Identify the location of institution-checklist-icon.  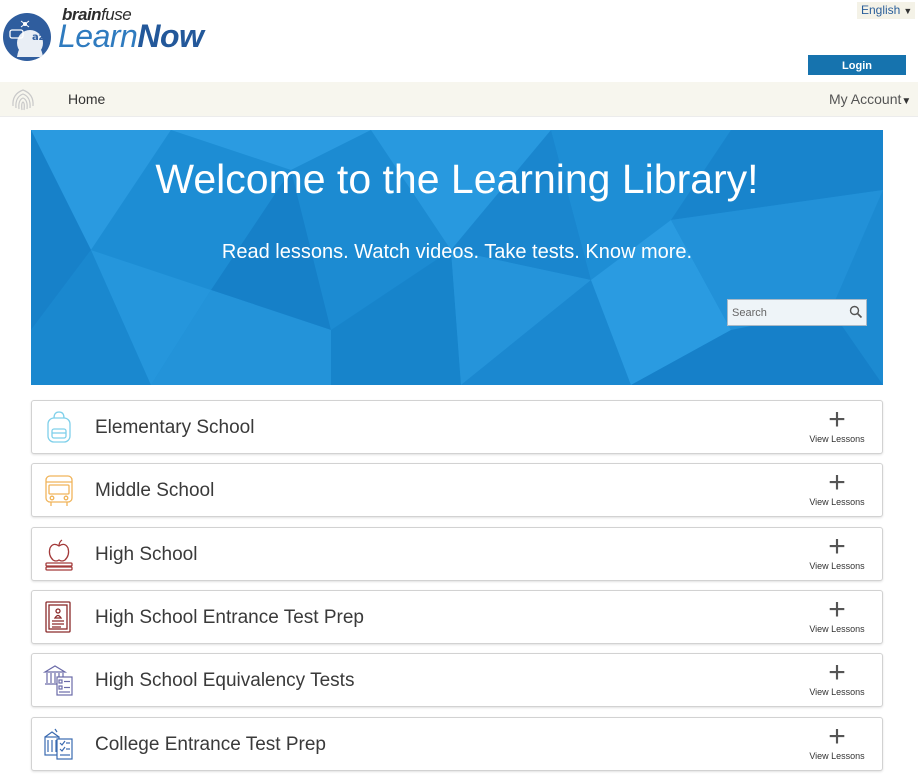
(58, 680).